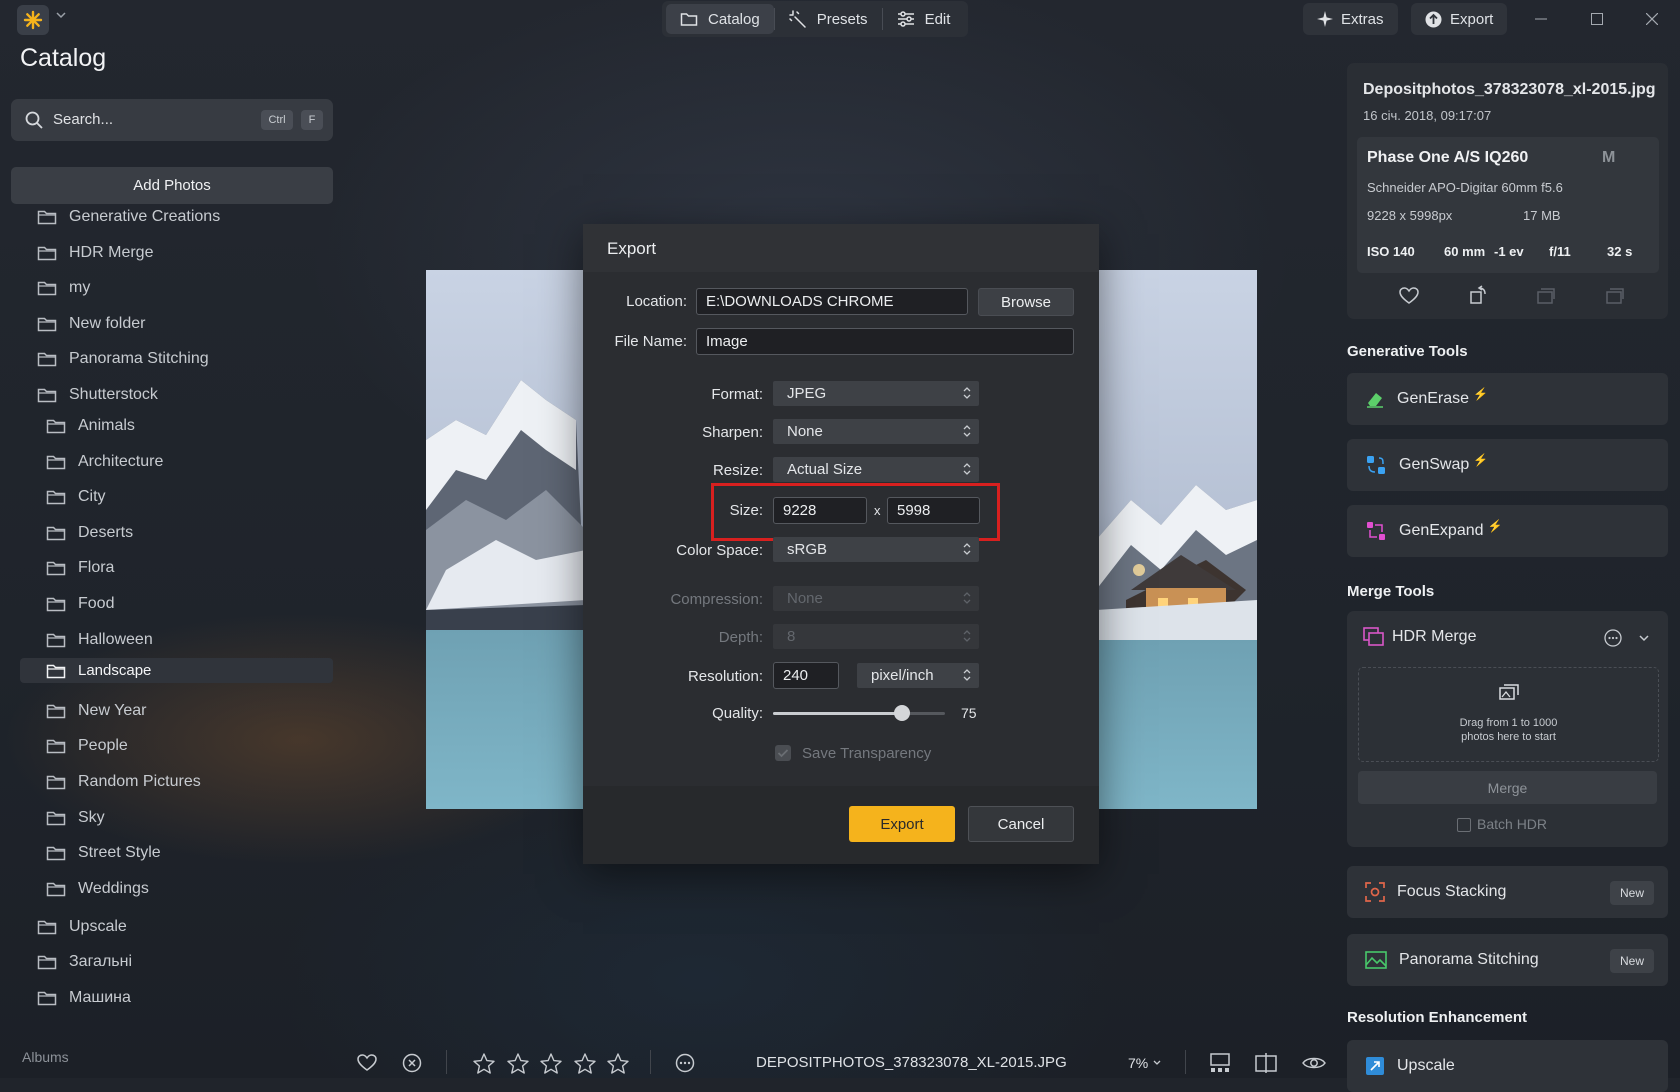  Describe the element at coordinates (96, 711) in the screenshot. I see `folder-item: New Year` at that location.